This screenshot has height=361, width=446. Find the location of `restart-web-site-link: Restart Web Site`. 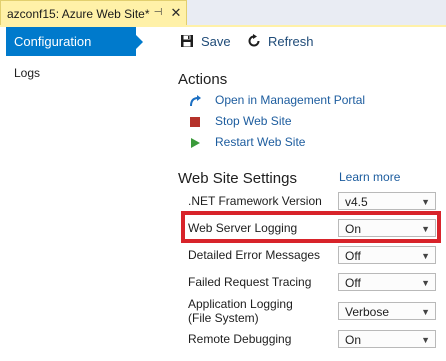

restart-web-site-link: Restart Web Site is located at coordinates (248, 143).